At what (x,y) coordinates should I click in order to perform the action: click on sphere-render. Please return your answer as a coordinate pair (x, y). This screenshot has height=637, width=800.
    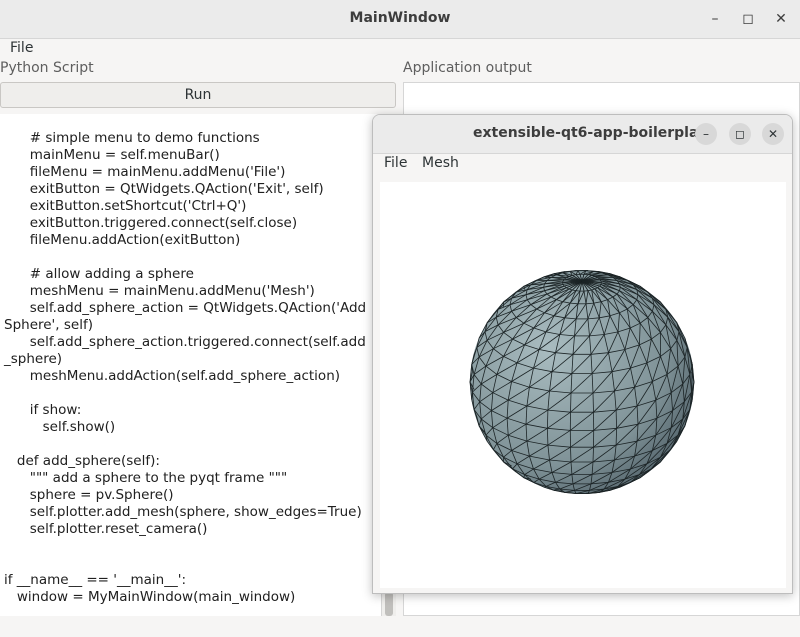
    Looking at the image, I should click on (582, 382).